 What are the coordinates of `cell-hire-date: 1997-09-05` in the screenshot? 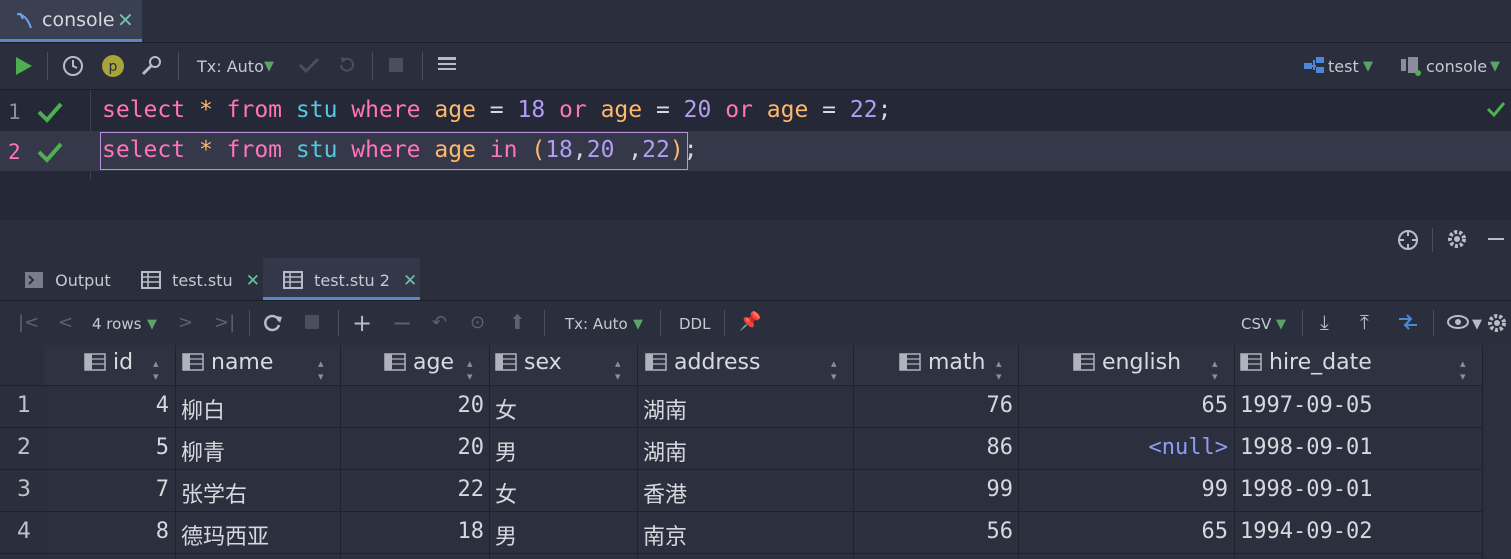 It's located at (1306, 405).